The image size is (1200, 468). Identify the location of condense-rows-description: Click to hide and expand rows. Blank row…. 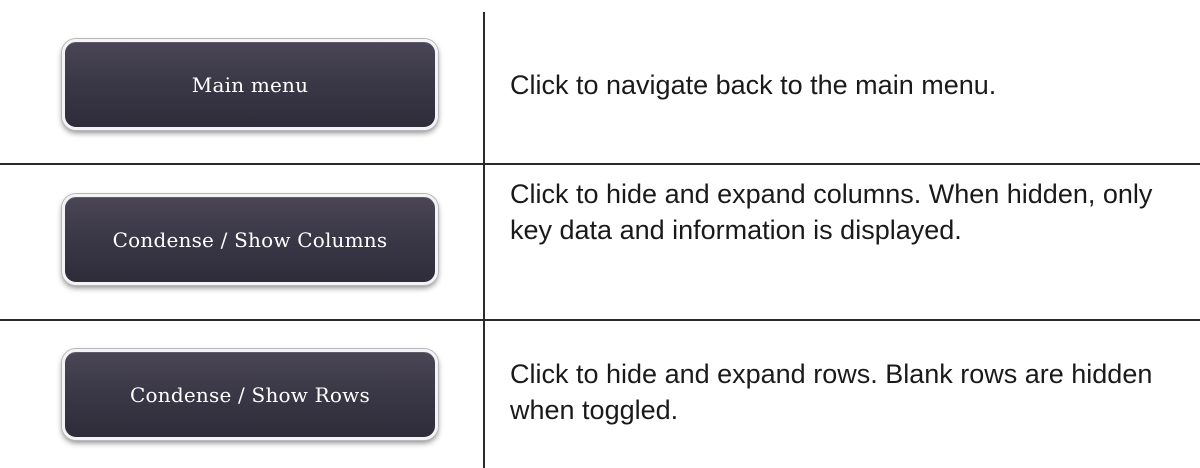
(831, 392).